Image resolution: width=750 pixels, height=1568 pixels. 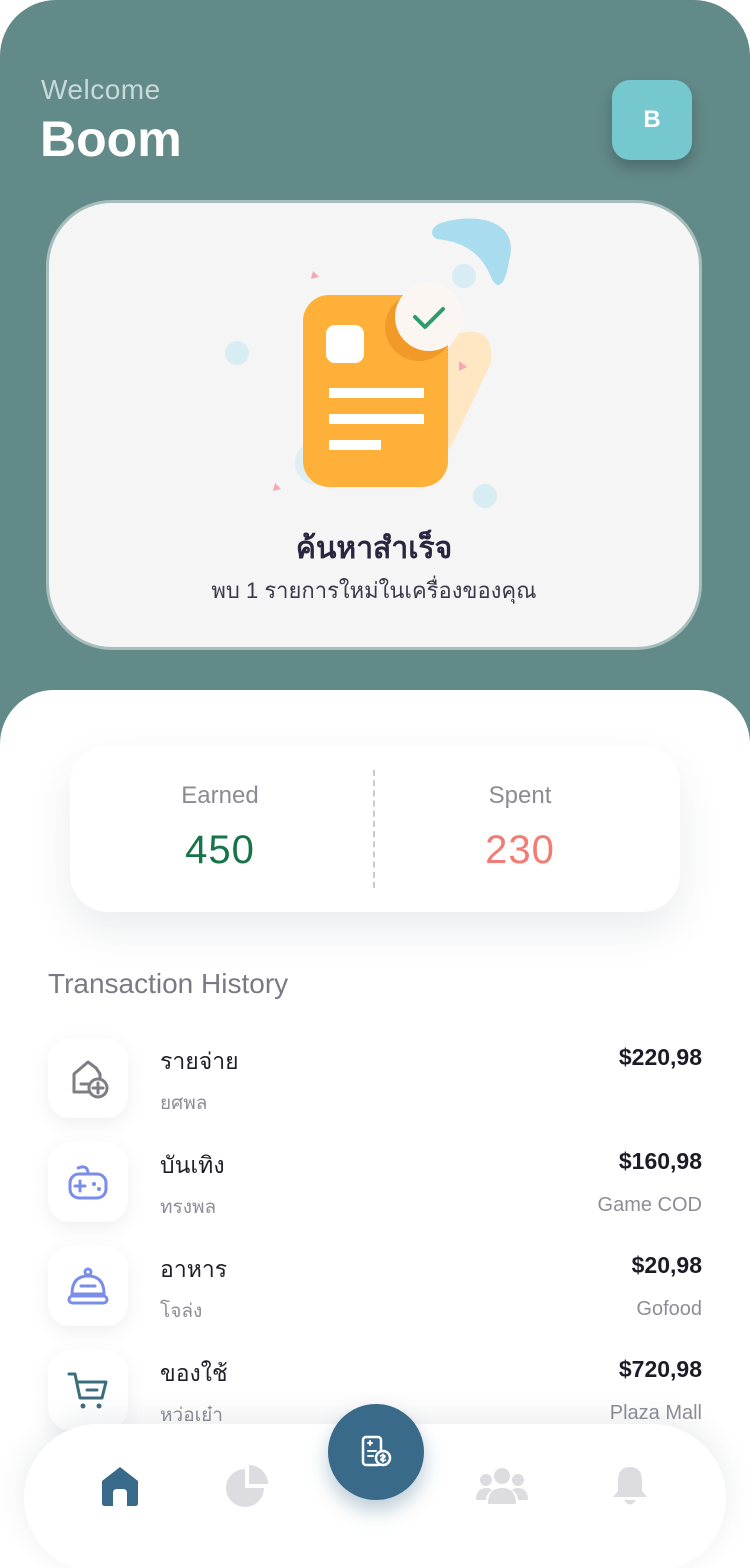 I want to click on transaction-amount: $20,98, so click(x=666, y=1265).